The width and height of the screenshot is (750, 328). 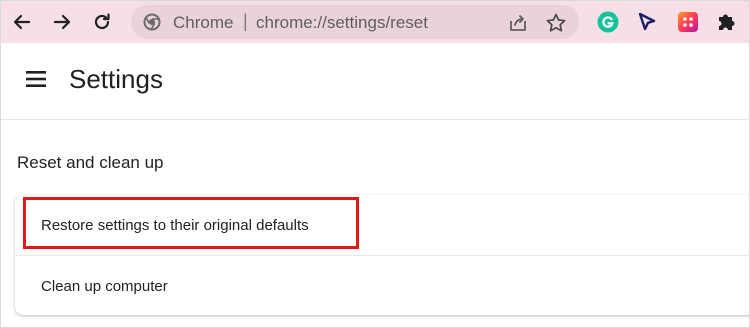 I want to click on reload-icon, so click(x=102, y=22).